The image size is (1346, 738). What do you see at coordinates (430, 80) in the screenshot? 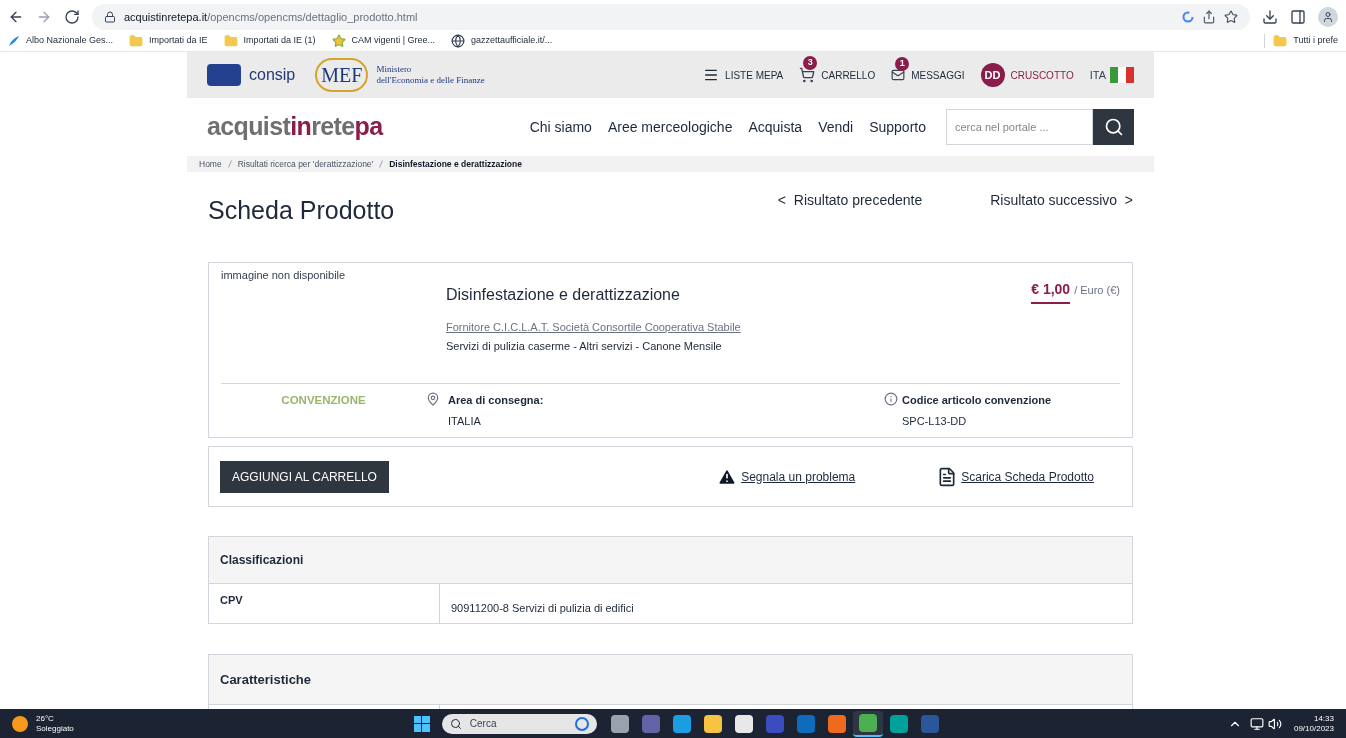
I see `ministry-name: dell'Economia e delle Finanze` at bounding box center [430, 80].